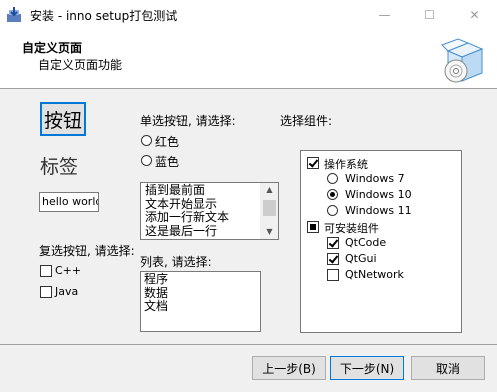 This screenshot has width=497, height=392. Describe the element at coordinates (59, 167) in the screenshot. I see `custom-big-label: 标签` at that location.